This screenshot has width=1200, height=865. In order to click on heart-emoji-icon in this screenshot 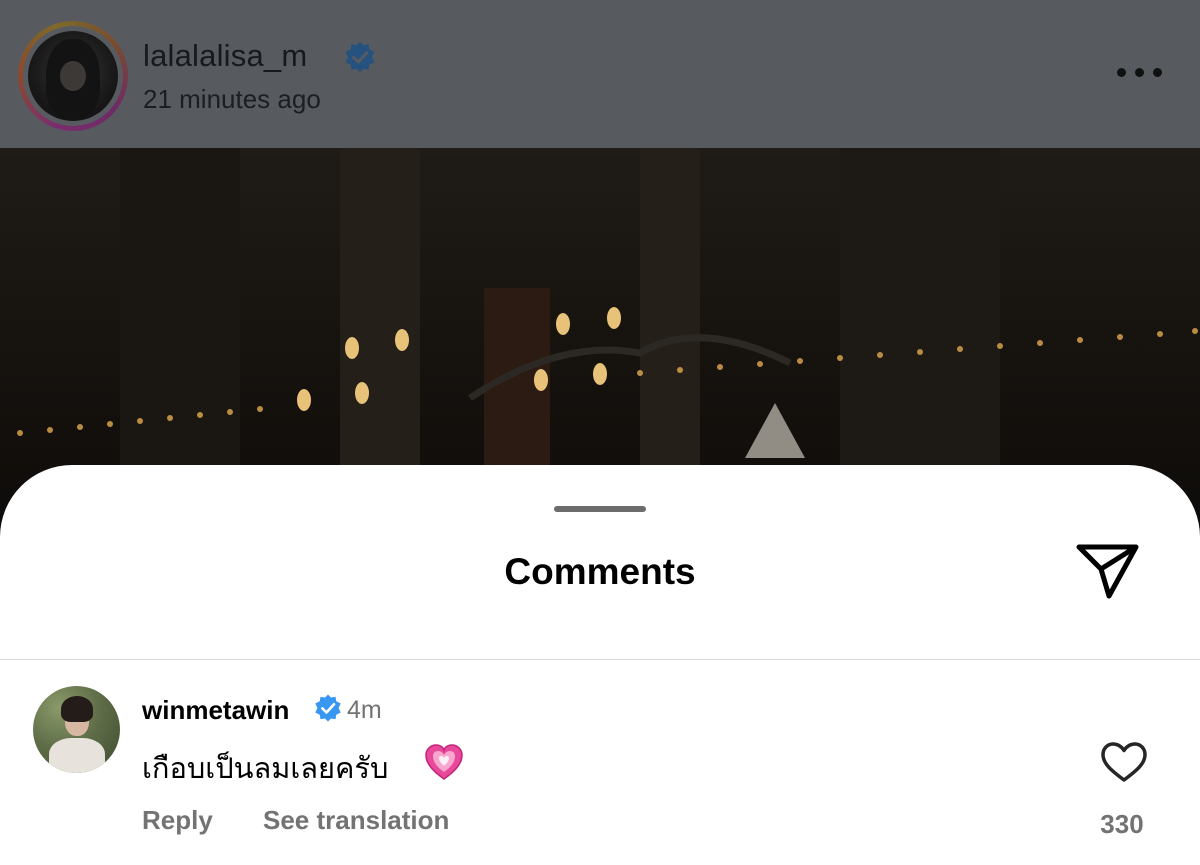, I will do `click(444, 762)`.